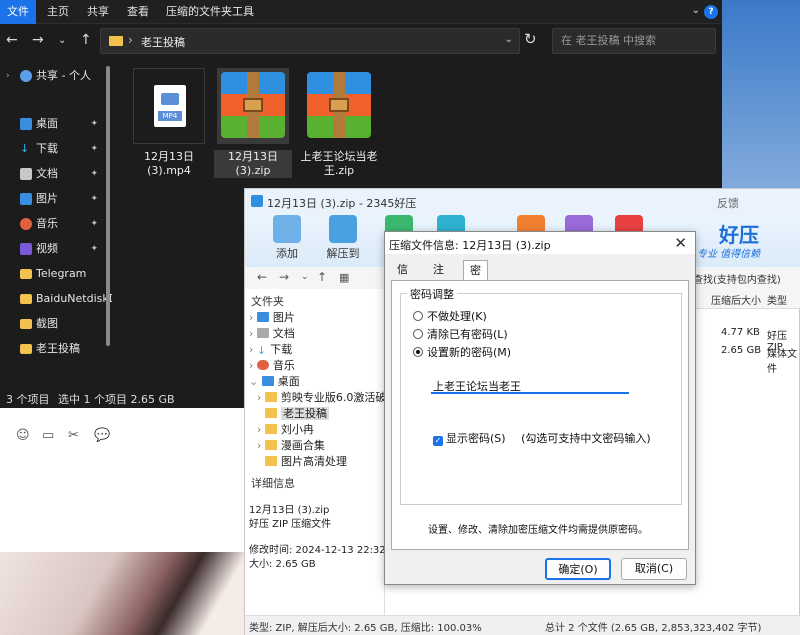 Image resolution: width=800 pixels, height=635 pixels. I want to click on navigation-bar: ← → ⌄ ↑ › 老王投稿 ⌄ ↻ 在 老王投稿 中搜索, so click(361, 41).